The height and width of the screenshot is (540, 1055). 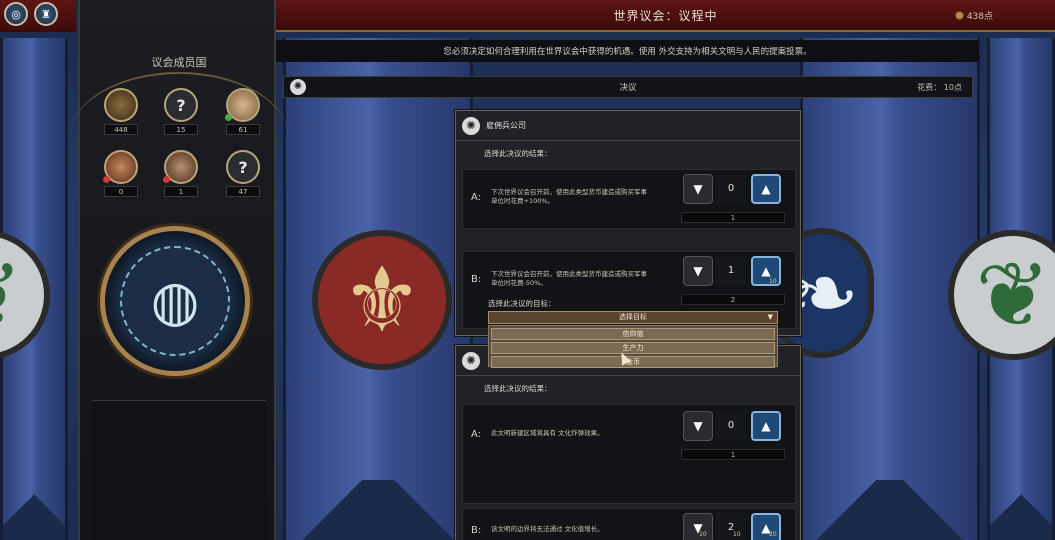 What do you see at coordinates (731, 526) in the screenshot?
I see `vote-count: 2` at bounding box center [731, 526].